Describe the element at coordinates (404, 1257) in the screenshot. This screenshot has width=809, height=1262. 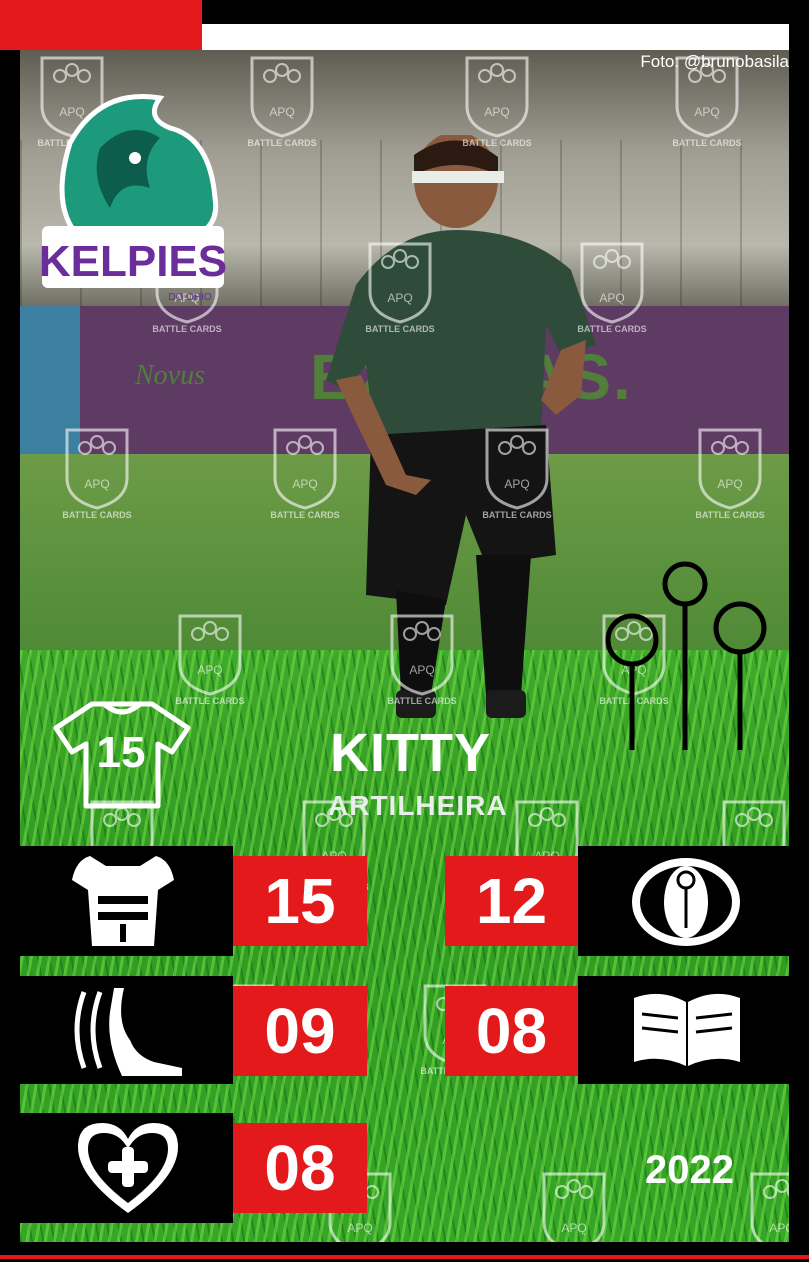
I see `footer-red-line` at that location.